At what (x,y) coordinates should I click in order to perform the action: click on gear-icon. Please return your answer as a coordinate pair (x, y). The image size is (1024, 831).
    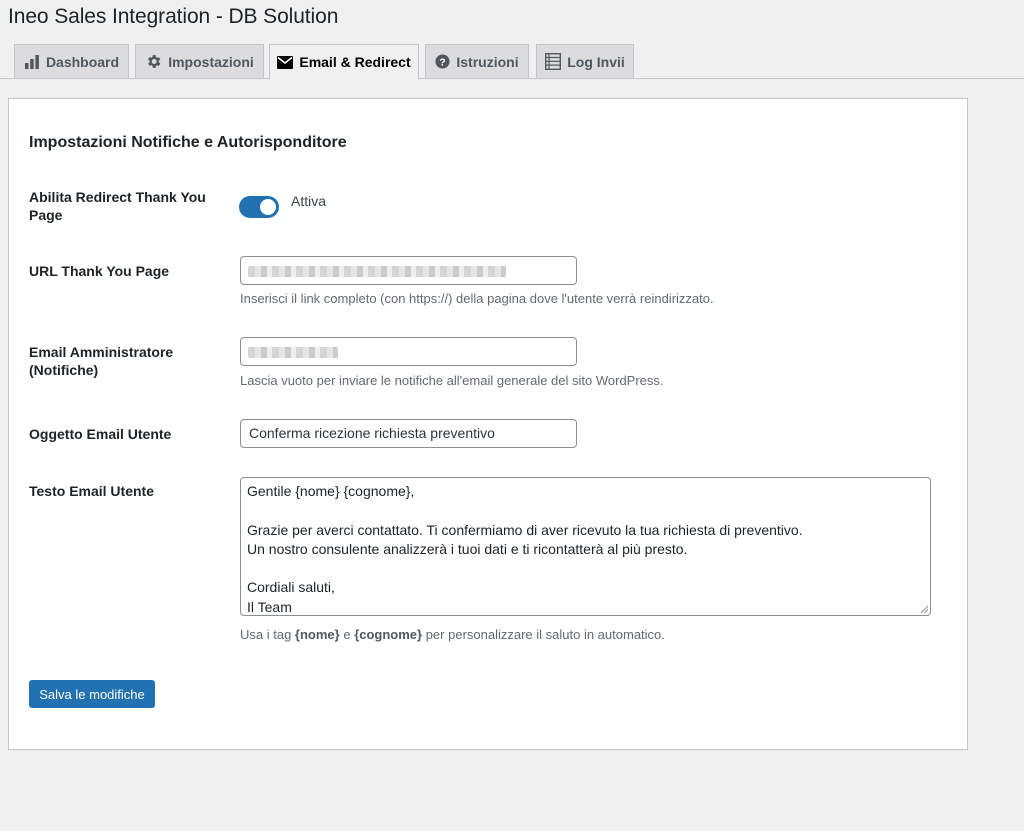
    Looking at the image, I should click on (154, 61).